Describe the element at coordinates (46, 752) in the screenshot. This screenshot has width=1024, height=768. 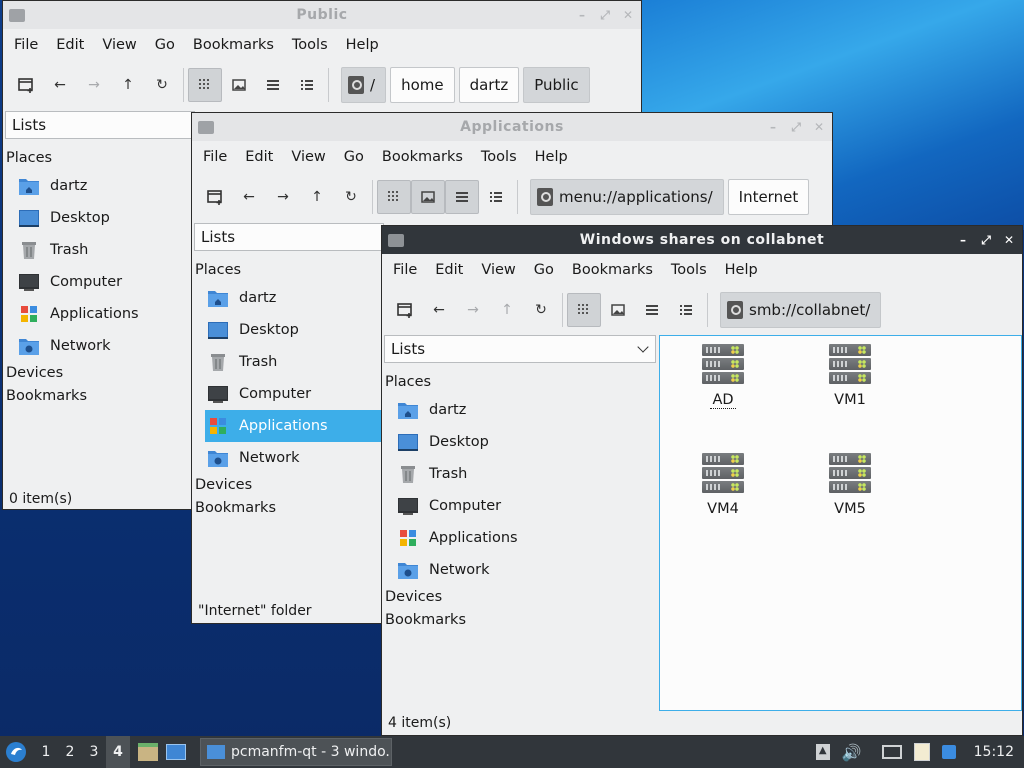
I see `workspace-1: 1` at that location.